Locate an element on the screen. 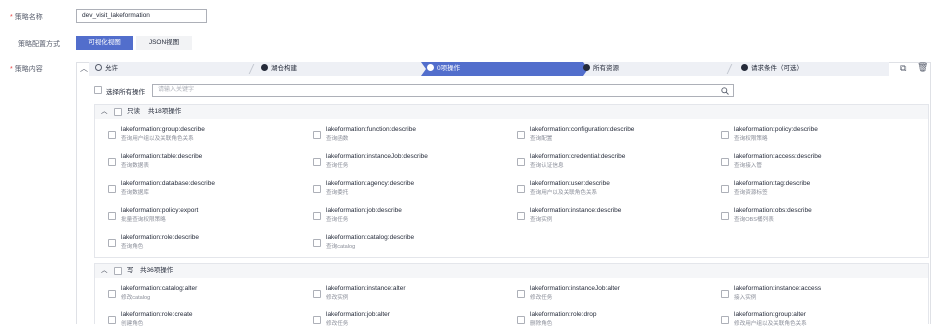 Image resolution: width=933 pixels, height=331 pixels. action-item: lakeformation:instanceJob:alter 修改任务 is located at coordinates (614, 295).